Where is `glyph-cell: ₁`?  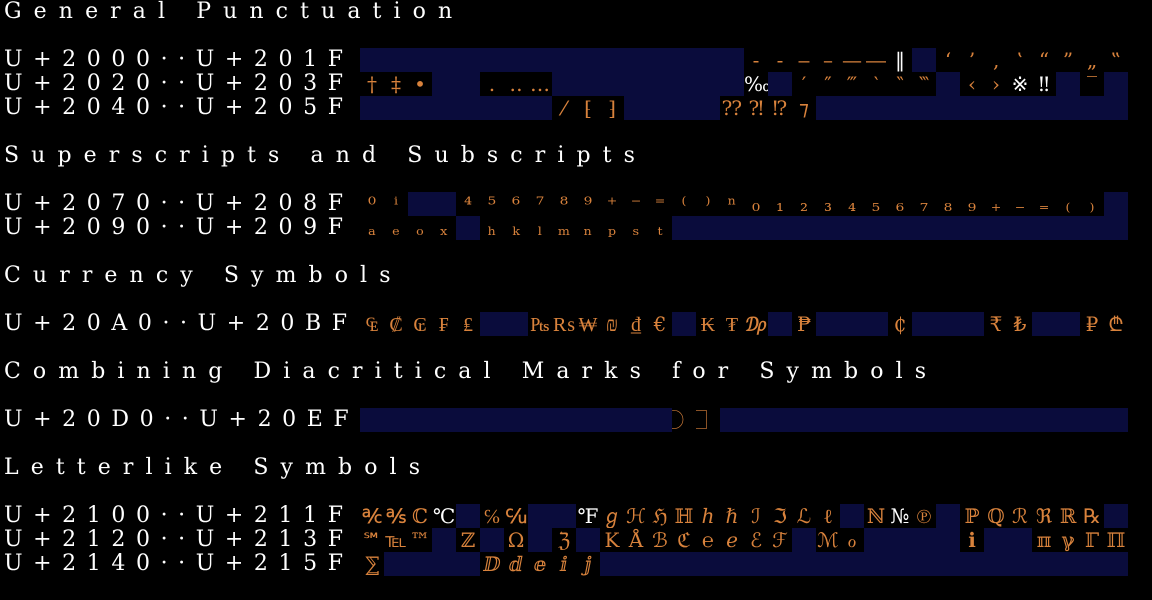 glyph-cell: ₁ is located at coordinates (780, 204).